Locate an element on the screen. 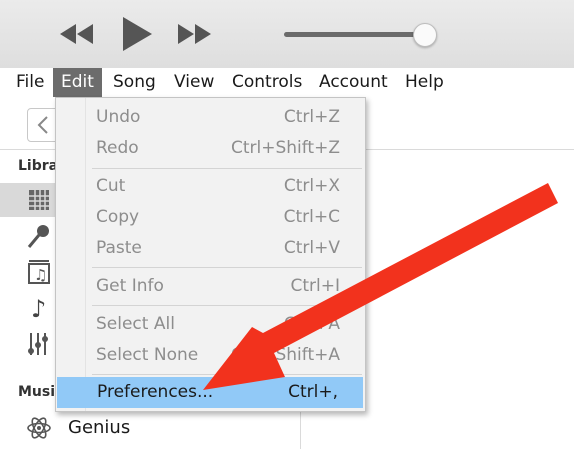  menu-item-shortcut: Ctrl+X is located at coordinates (311, 186).